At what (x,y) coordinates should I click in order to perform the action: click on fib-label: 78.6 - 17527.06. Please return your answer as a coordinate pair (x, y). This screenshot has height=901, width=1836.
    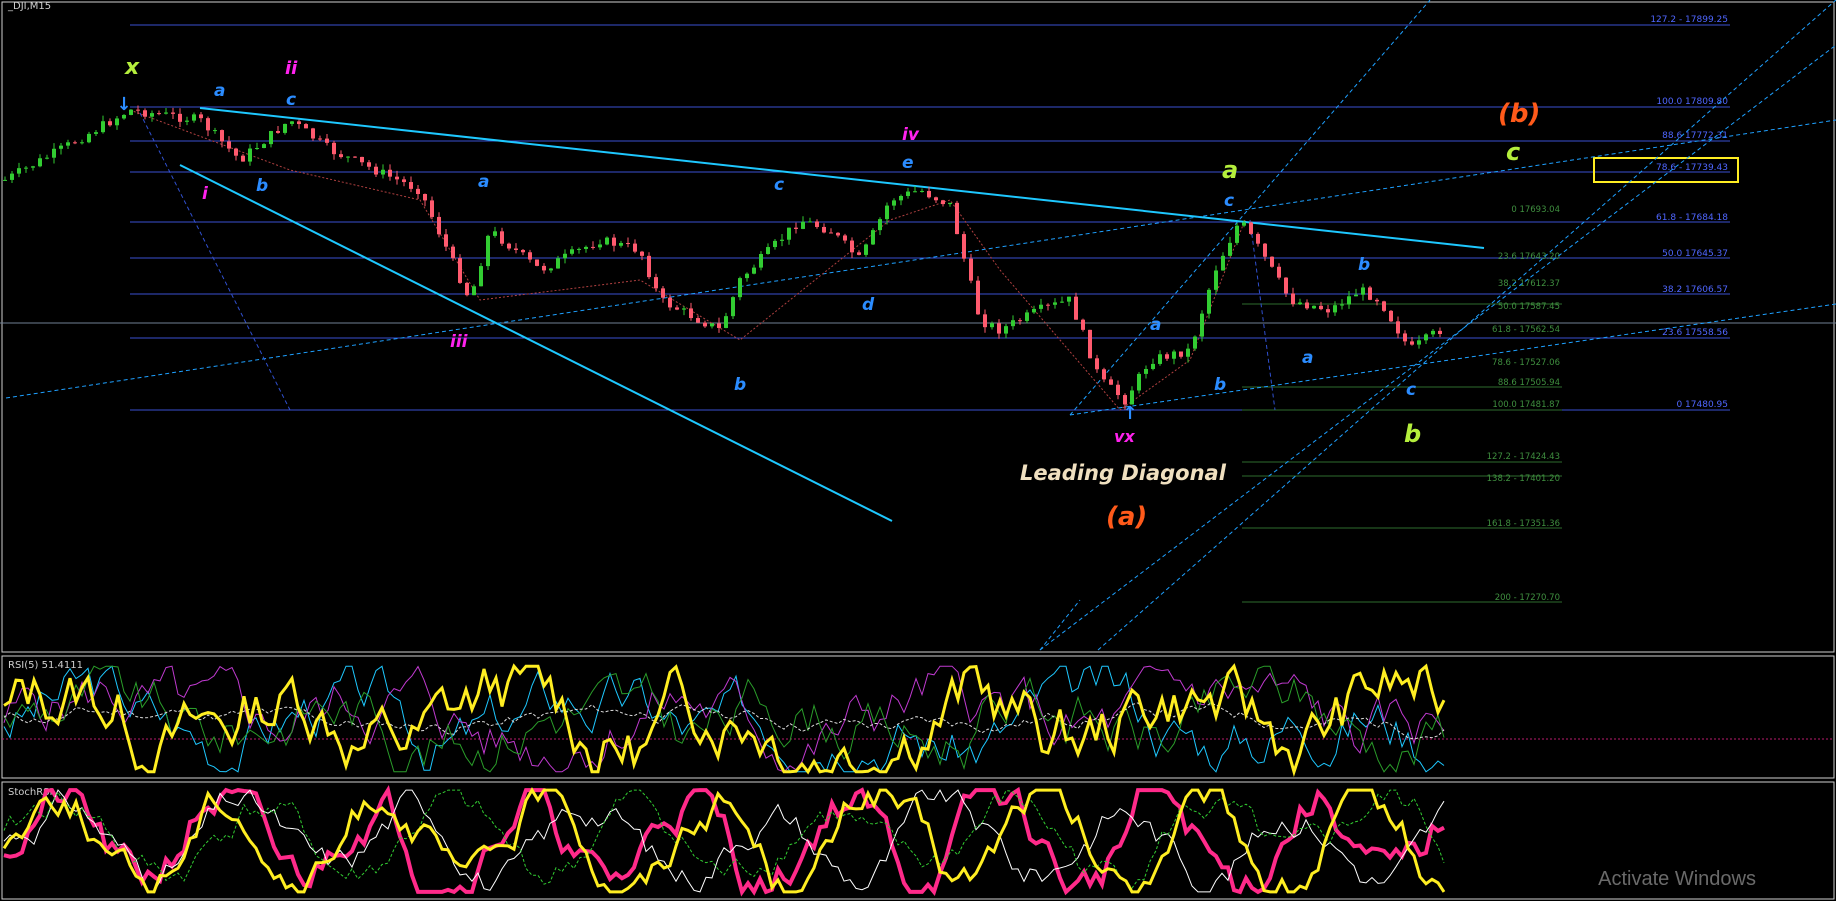
    Looking at the image, I should click on (1526, 363).